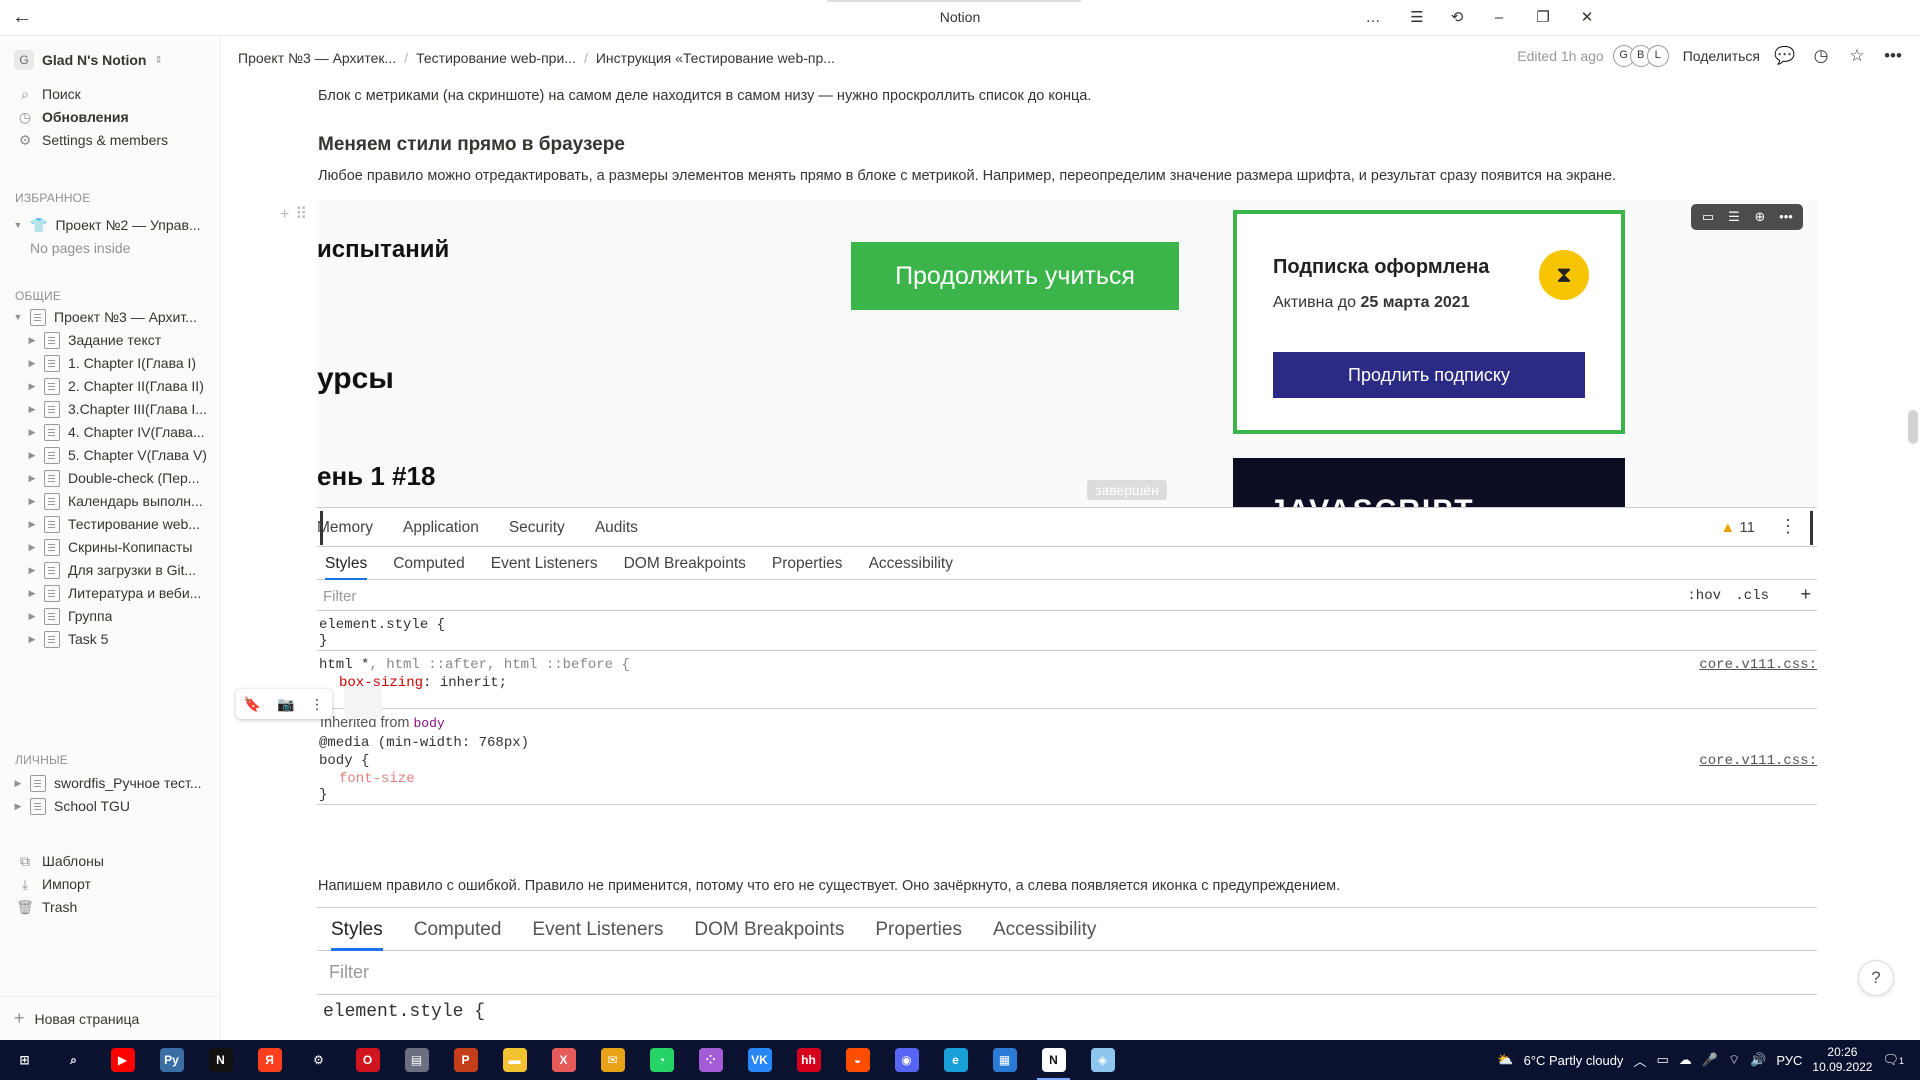 This screenshot has height=1080, width=1920. Describe the element at coordinates (296, 214) in the screenshot. I see `block-handle-icon: +⠿` at that location.